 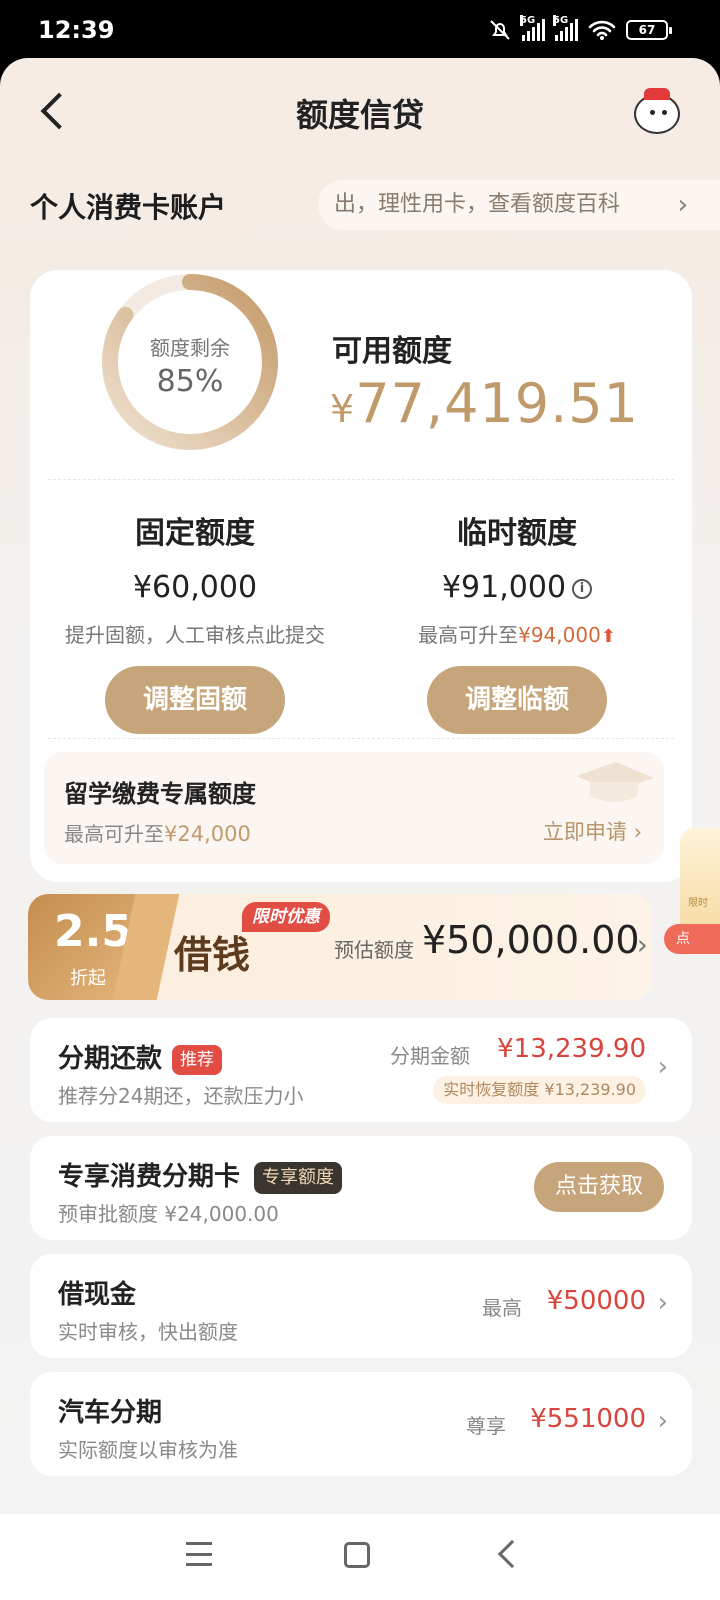 What do you see at coordinates (343, 409) in the screenshot?
I see `currency-symbol: ¥` at bounding box center [343, 409].